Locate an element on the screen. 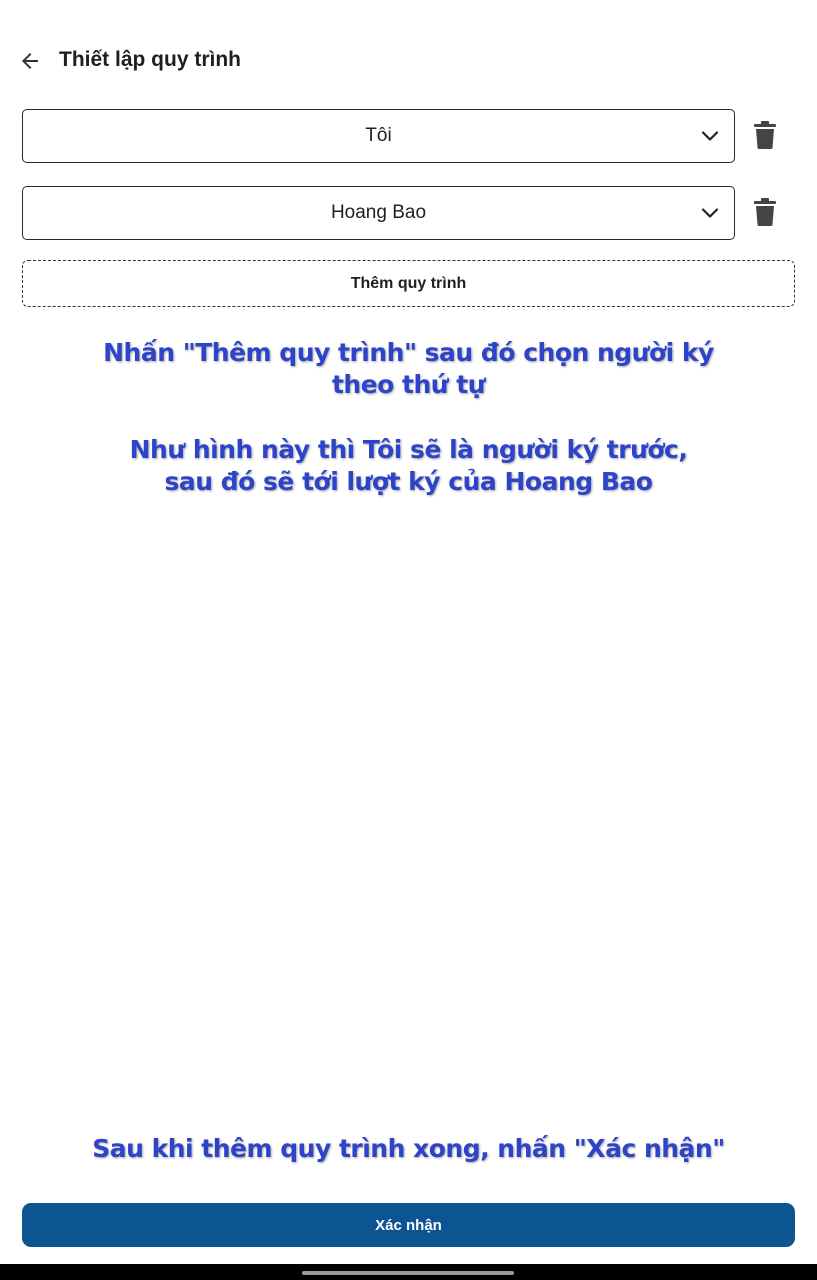 This screenshot has height=1280, width=817. step-row: Tôi is located at coordinates (409, 136).